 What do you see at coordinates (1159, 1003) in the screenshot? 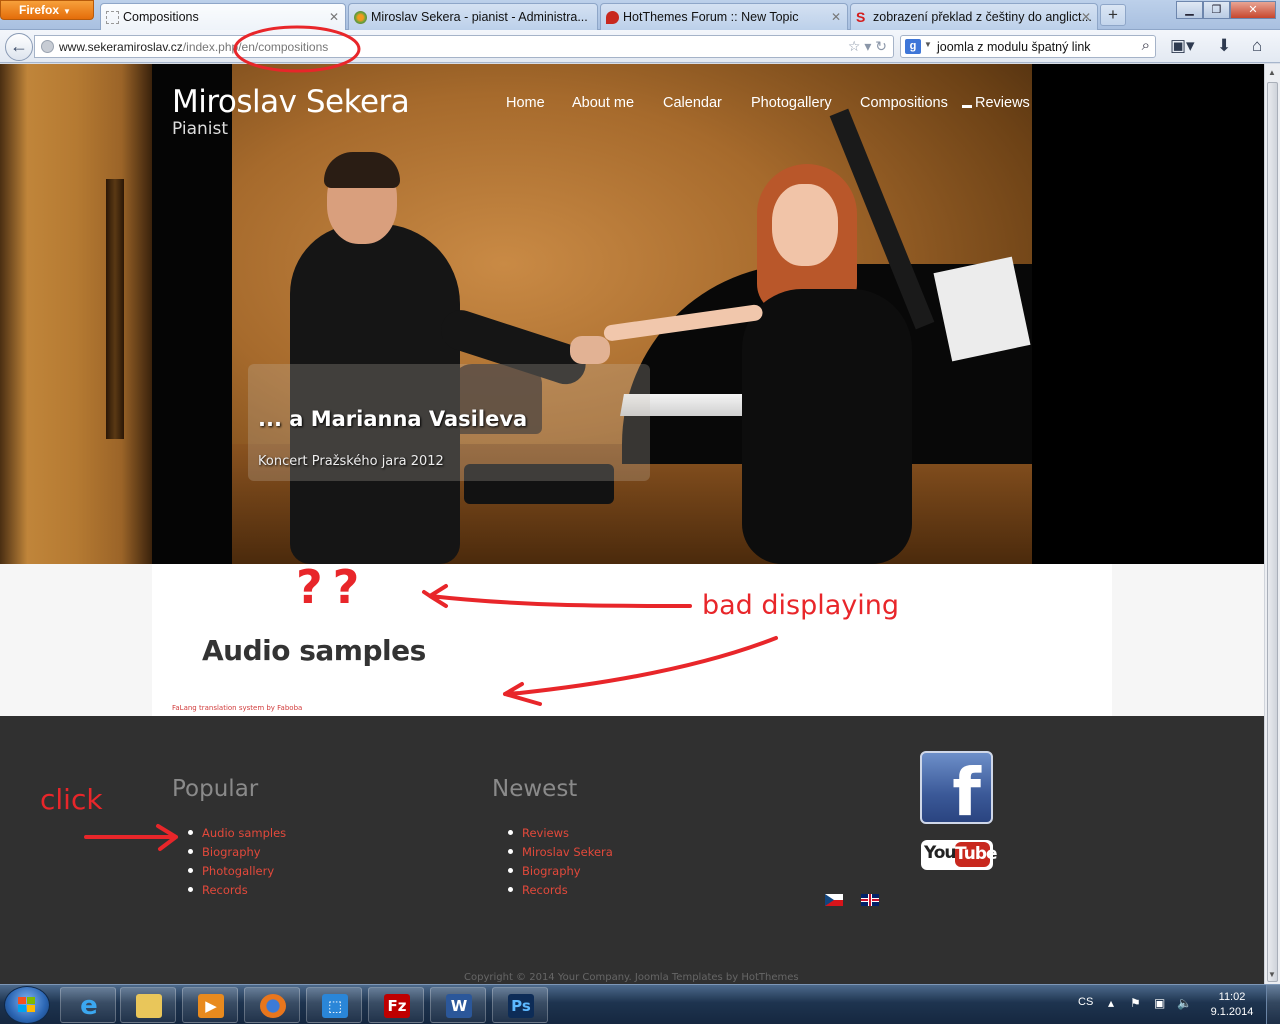
I see `network-icon: ▣` at bounding box center [1159, 1003].